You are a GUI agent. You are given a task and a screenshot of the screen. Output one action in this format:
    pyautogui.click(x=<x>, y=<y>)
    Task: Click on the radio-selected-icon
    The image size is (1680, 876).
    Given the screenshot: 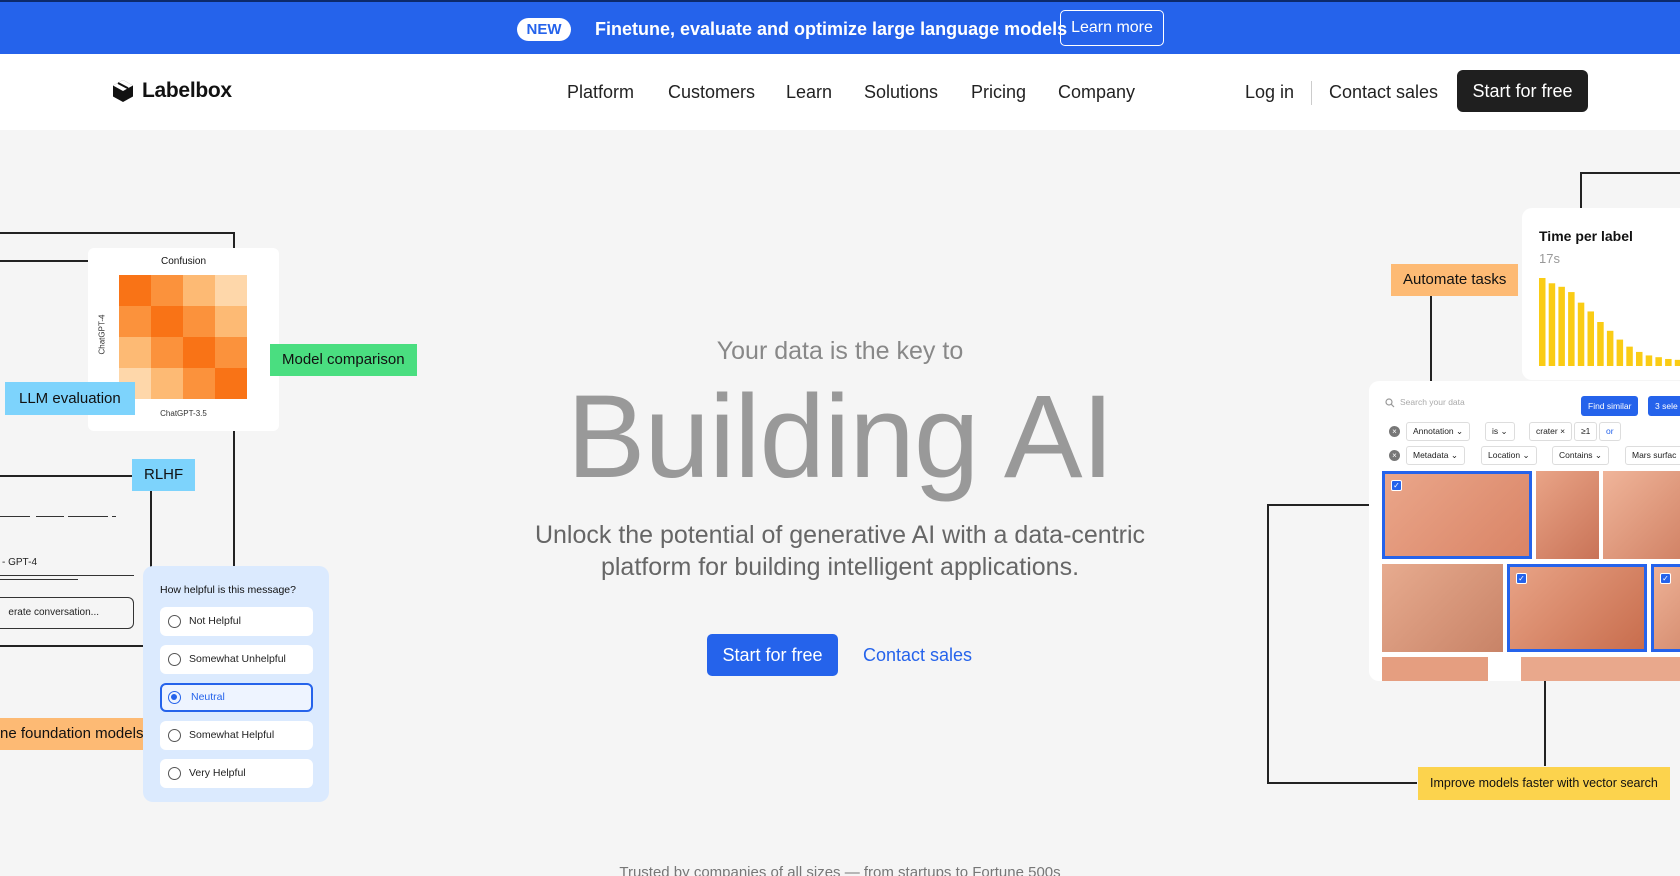 What is the action you would take?
    pyautogui.click(x=174, y=697)
    